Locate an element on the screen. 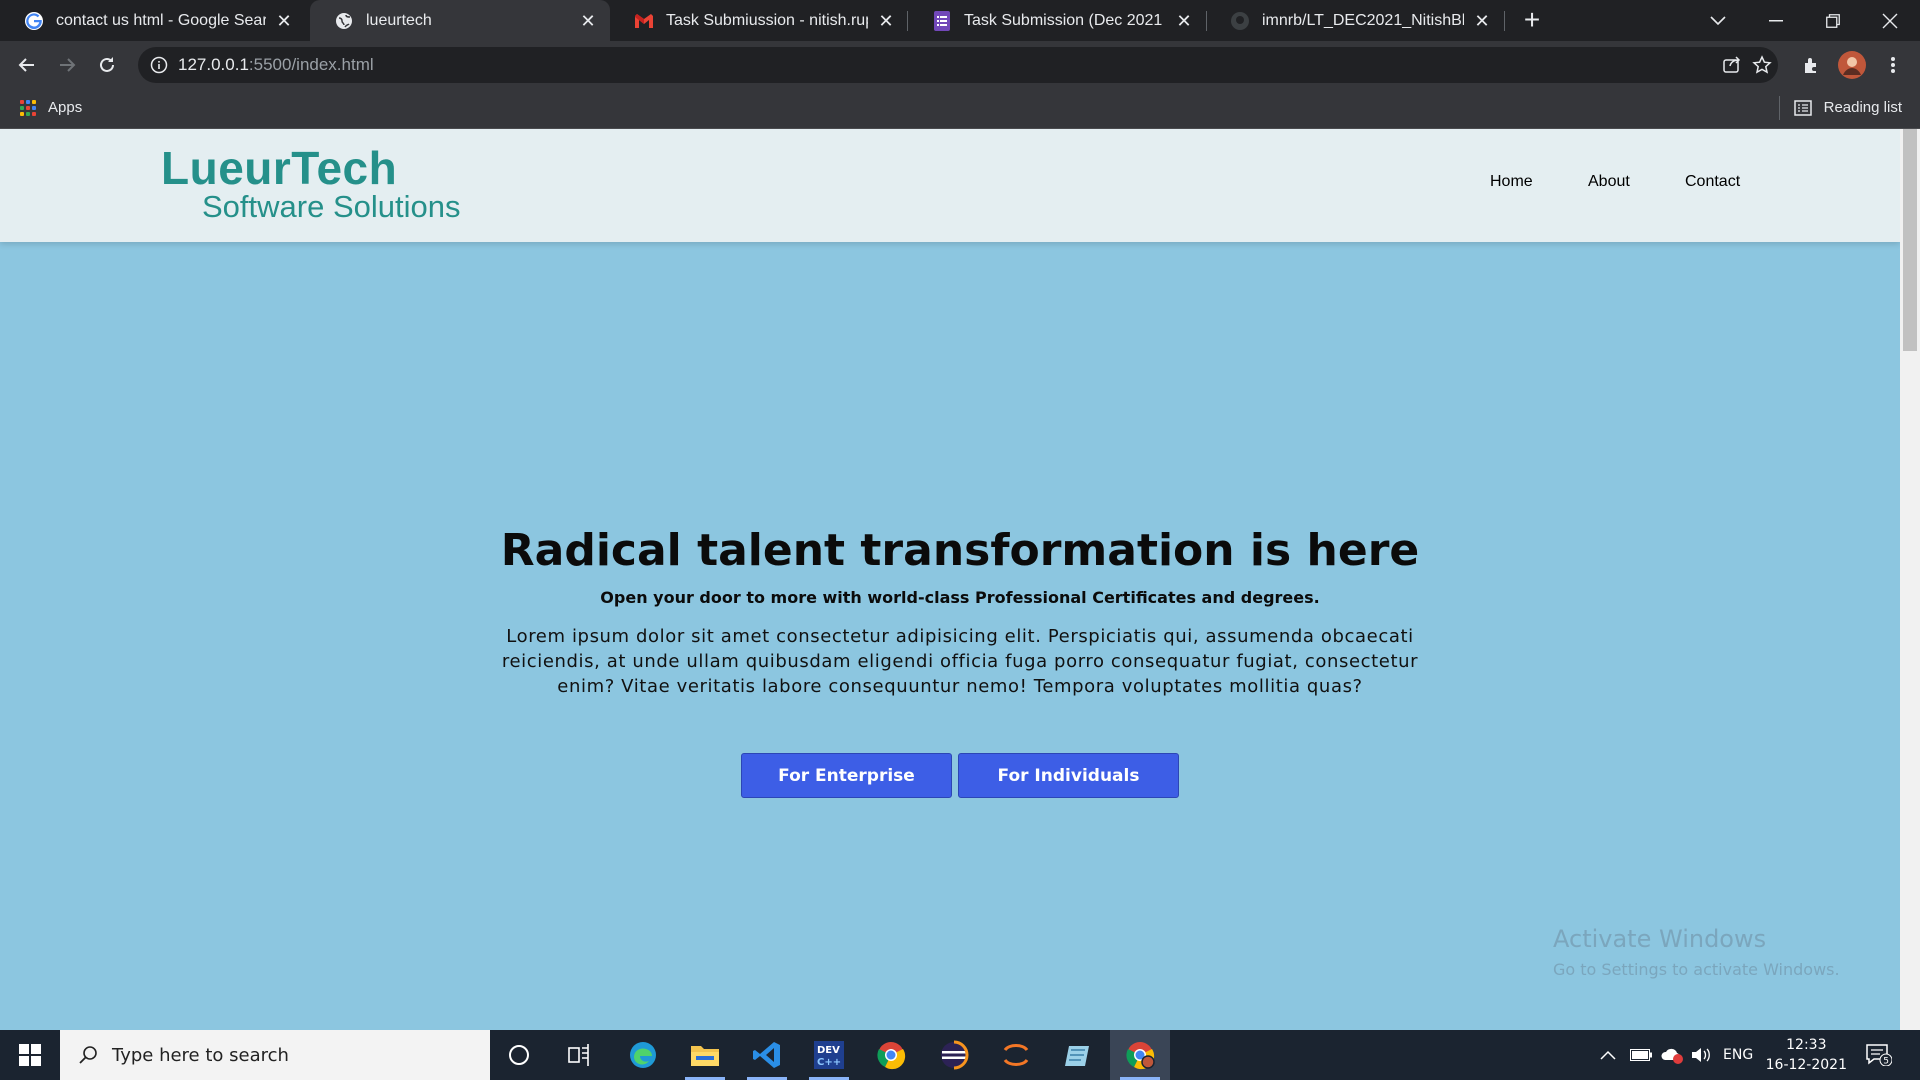 The image size is (1920, 1080). notification-center-icon: 5 is located at coordinates (1879, 1055).